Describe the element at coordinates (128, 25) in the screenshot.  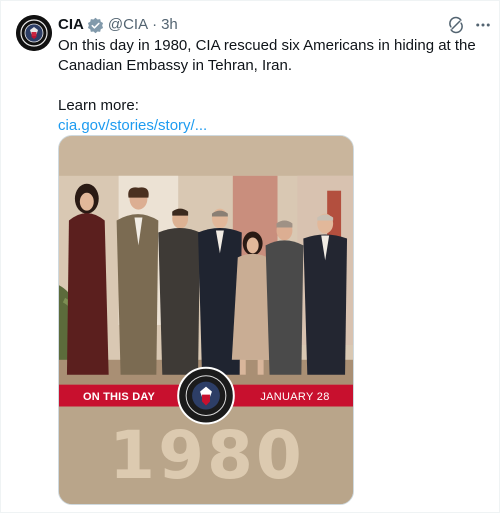
I see `author-handle: @CIA` at that location.